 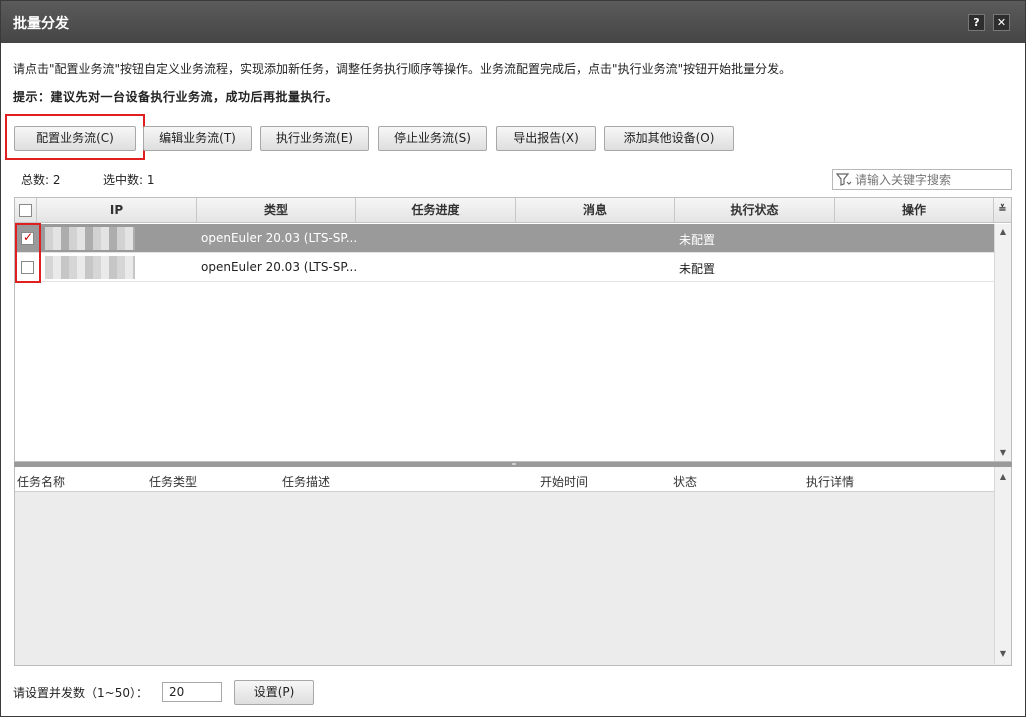 I want to click on export-report-button: 导出报告(X), so click(x=546, y=138).